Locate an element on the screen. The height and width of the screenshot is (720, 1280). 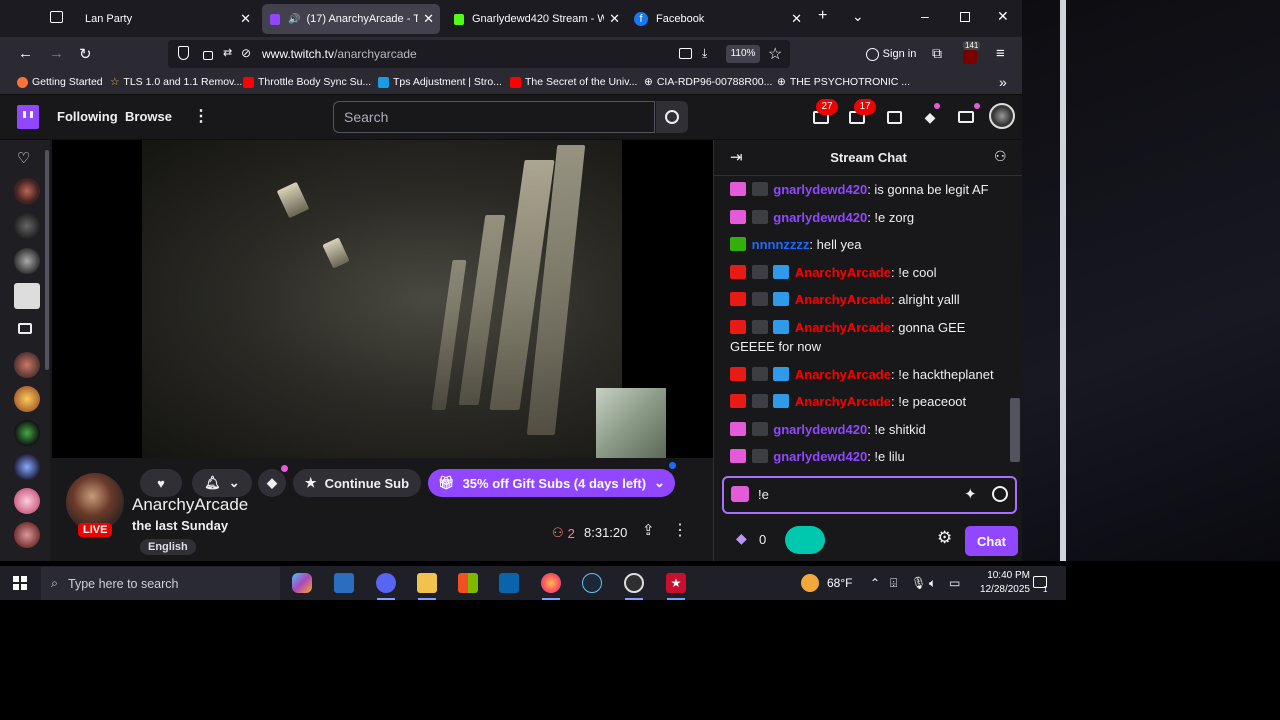
chat-send-button: Chat is located at coordinates (991, 541).